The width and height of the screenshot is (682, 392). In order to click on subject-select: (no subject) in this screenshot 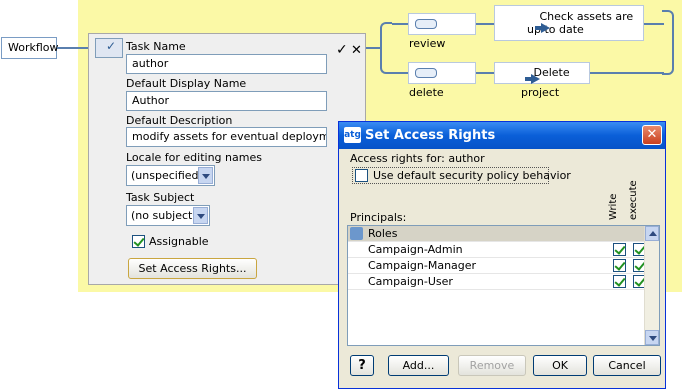, I will do `click(168, 215)`.